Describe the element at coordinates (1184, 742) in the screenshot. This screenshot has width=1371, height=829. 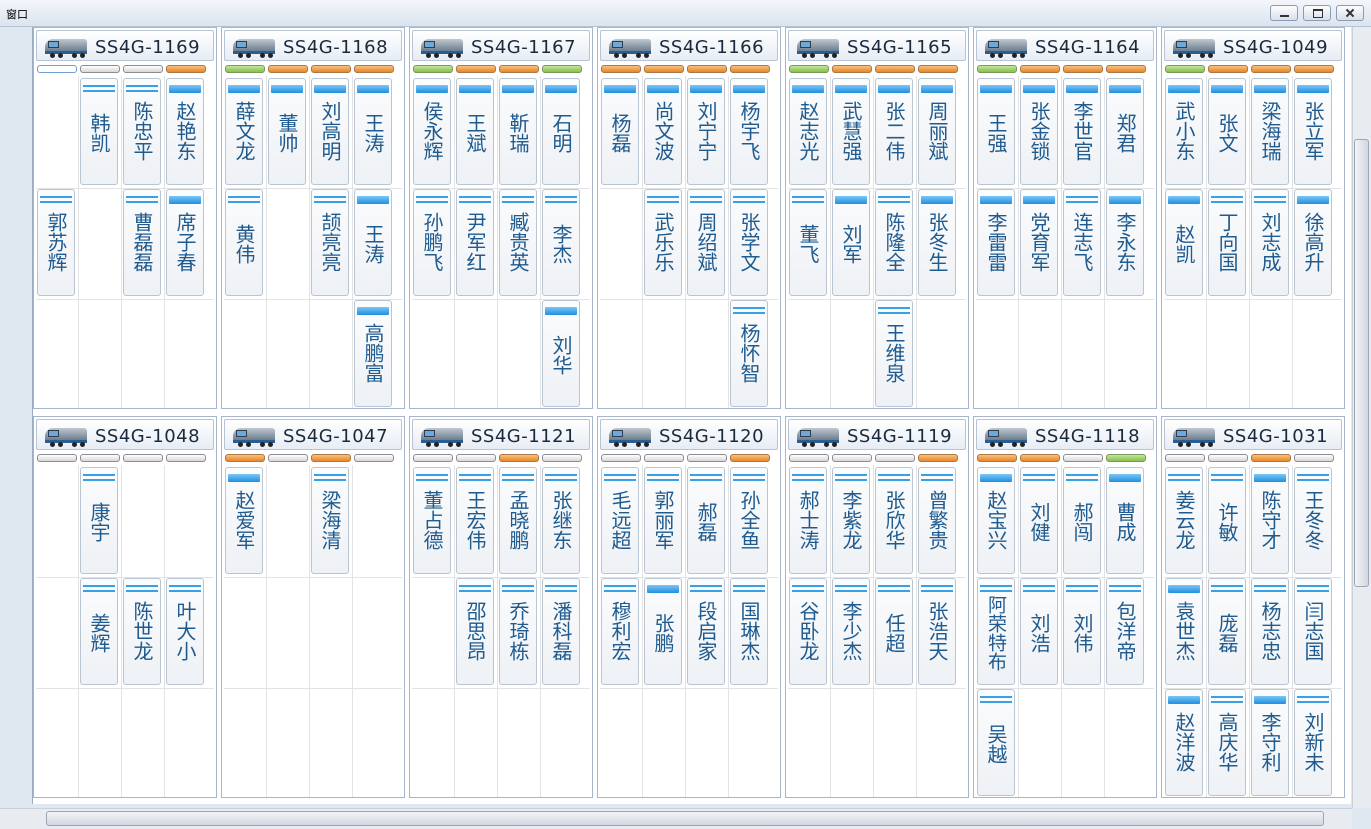
I see `crew-card: 赵洋波` at that location.